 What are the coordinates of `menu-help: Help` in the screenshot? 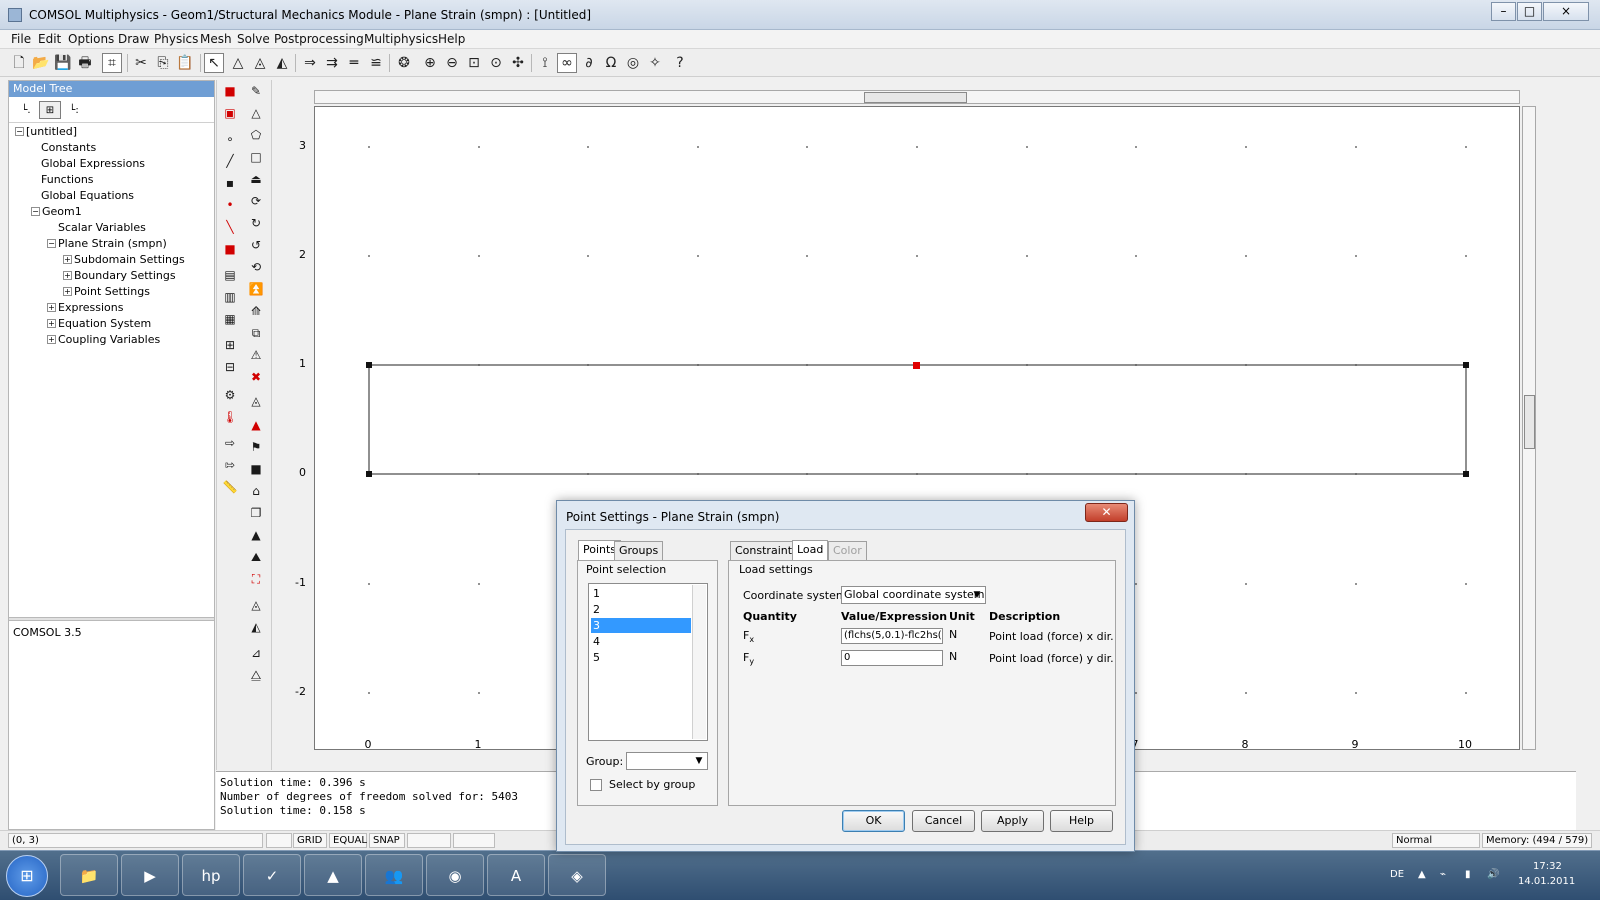 It's located at (451, 39).